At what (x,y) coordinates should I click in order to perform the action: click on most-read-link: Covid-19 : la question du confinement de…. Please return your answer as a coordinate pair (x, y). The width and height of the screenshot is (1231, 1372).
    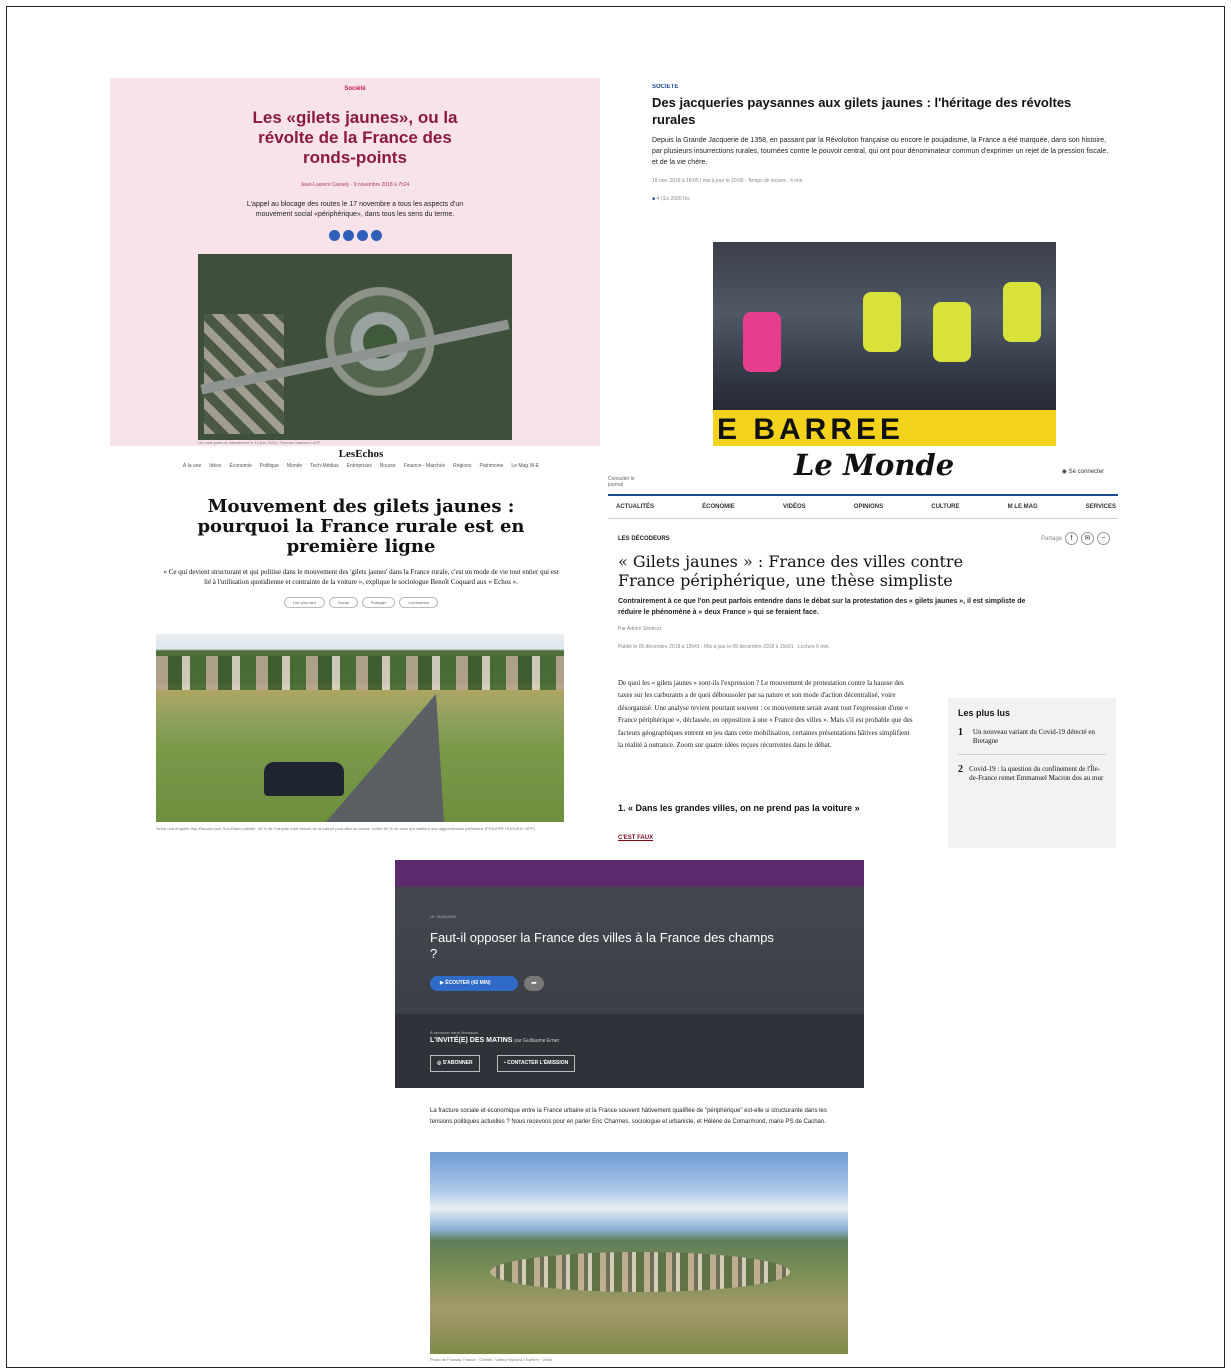
    Looking at the image, I should click on (1037, 774).